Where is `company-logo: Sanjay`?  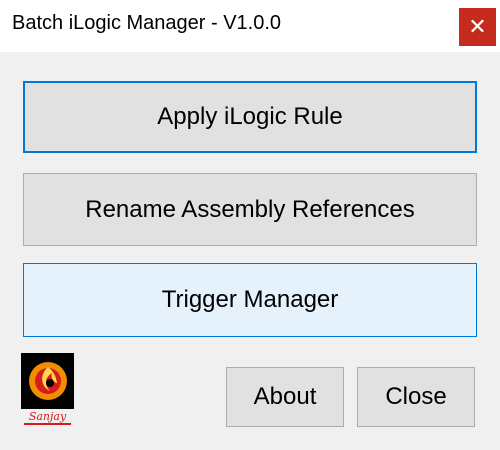
company-logo: Sanjay is located at coordinates (47, 389).